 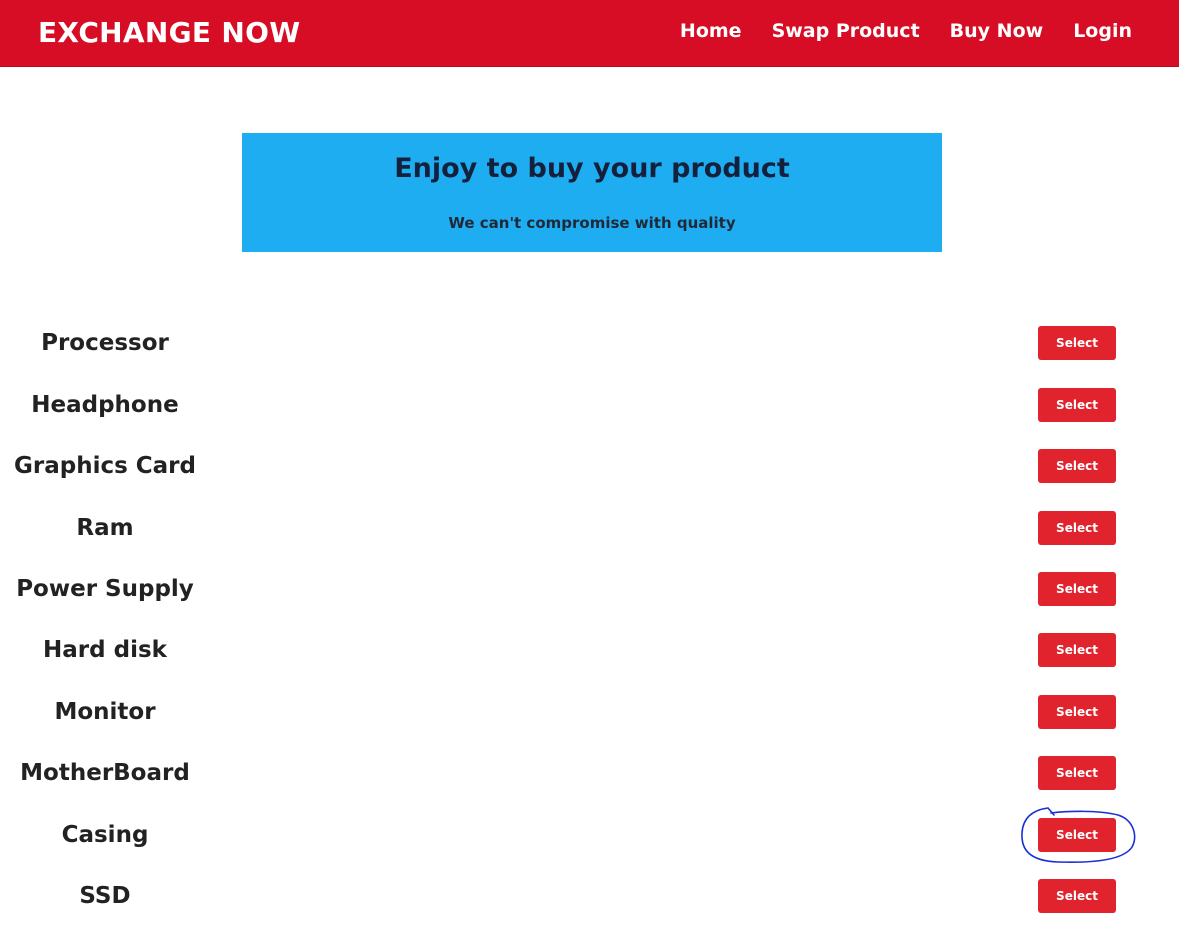 What do you see at coordinates (589, 836) in the screenshot?
I see `product-row-casing: Casing Select` at bounding box center [589, 836].